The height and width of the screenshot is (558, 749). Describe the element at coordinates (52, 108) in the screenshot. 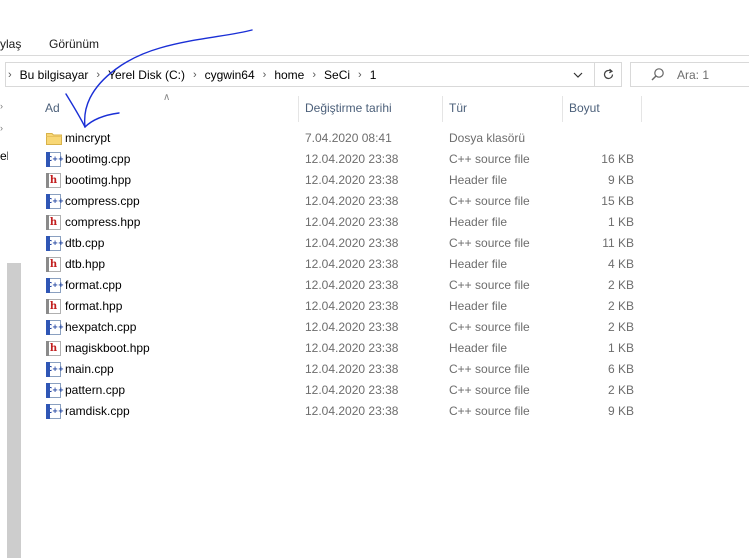

I see `column-header-name: Ad` at that location.